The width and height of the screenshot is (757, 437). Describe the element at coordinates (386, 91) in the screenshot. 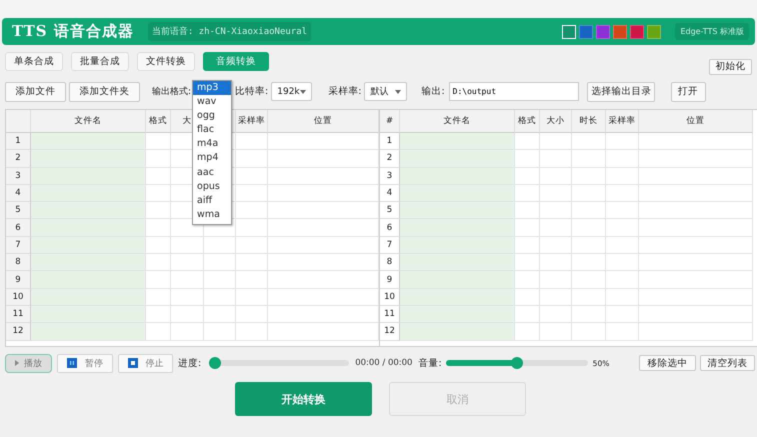

I see `samplerate-select: 默认` at that location.